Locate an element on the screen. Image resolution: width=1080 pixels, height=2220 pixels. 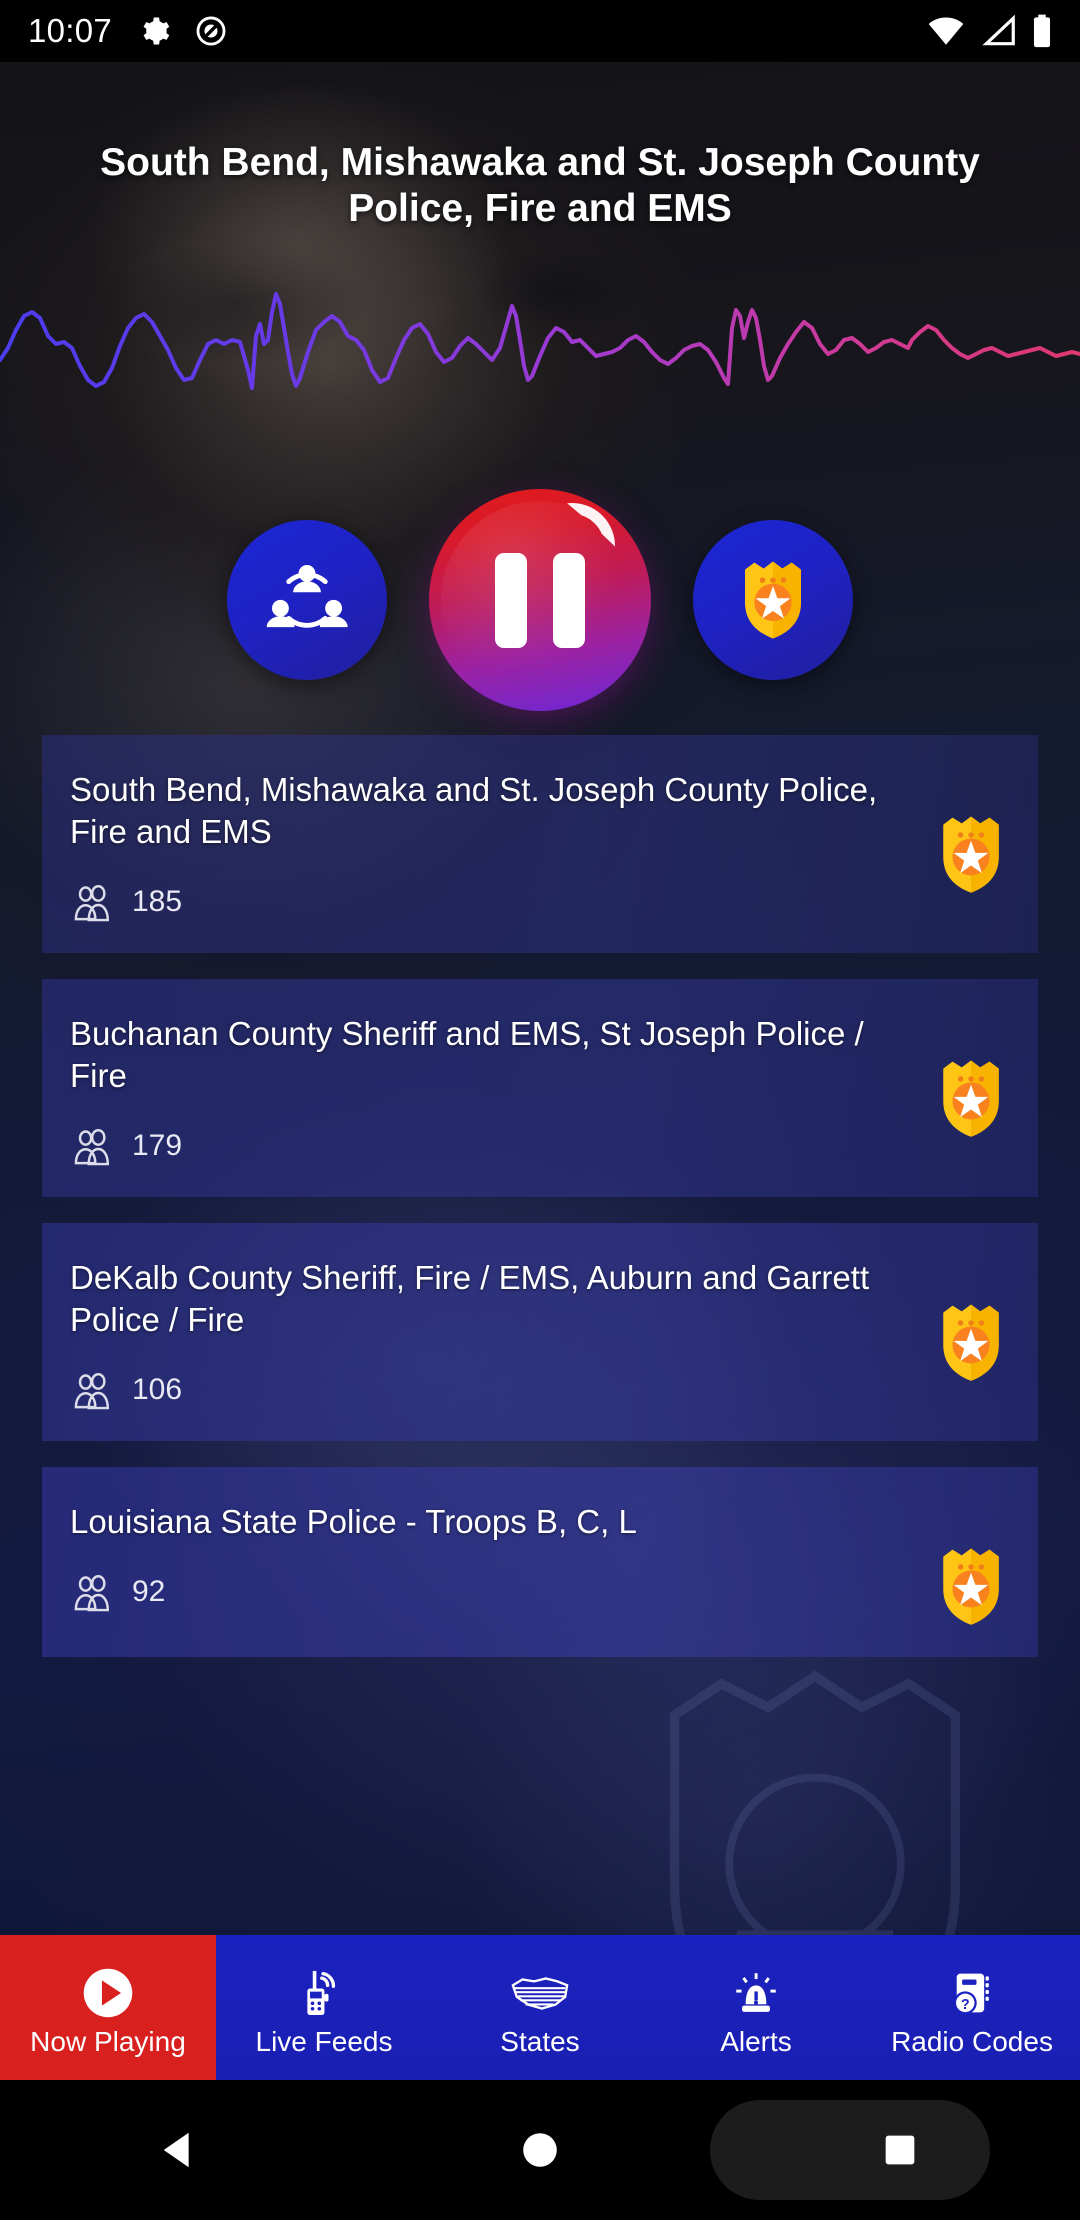
system-home-button is located at coordinates (540, 2150).